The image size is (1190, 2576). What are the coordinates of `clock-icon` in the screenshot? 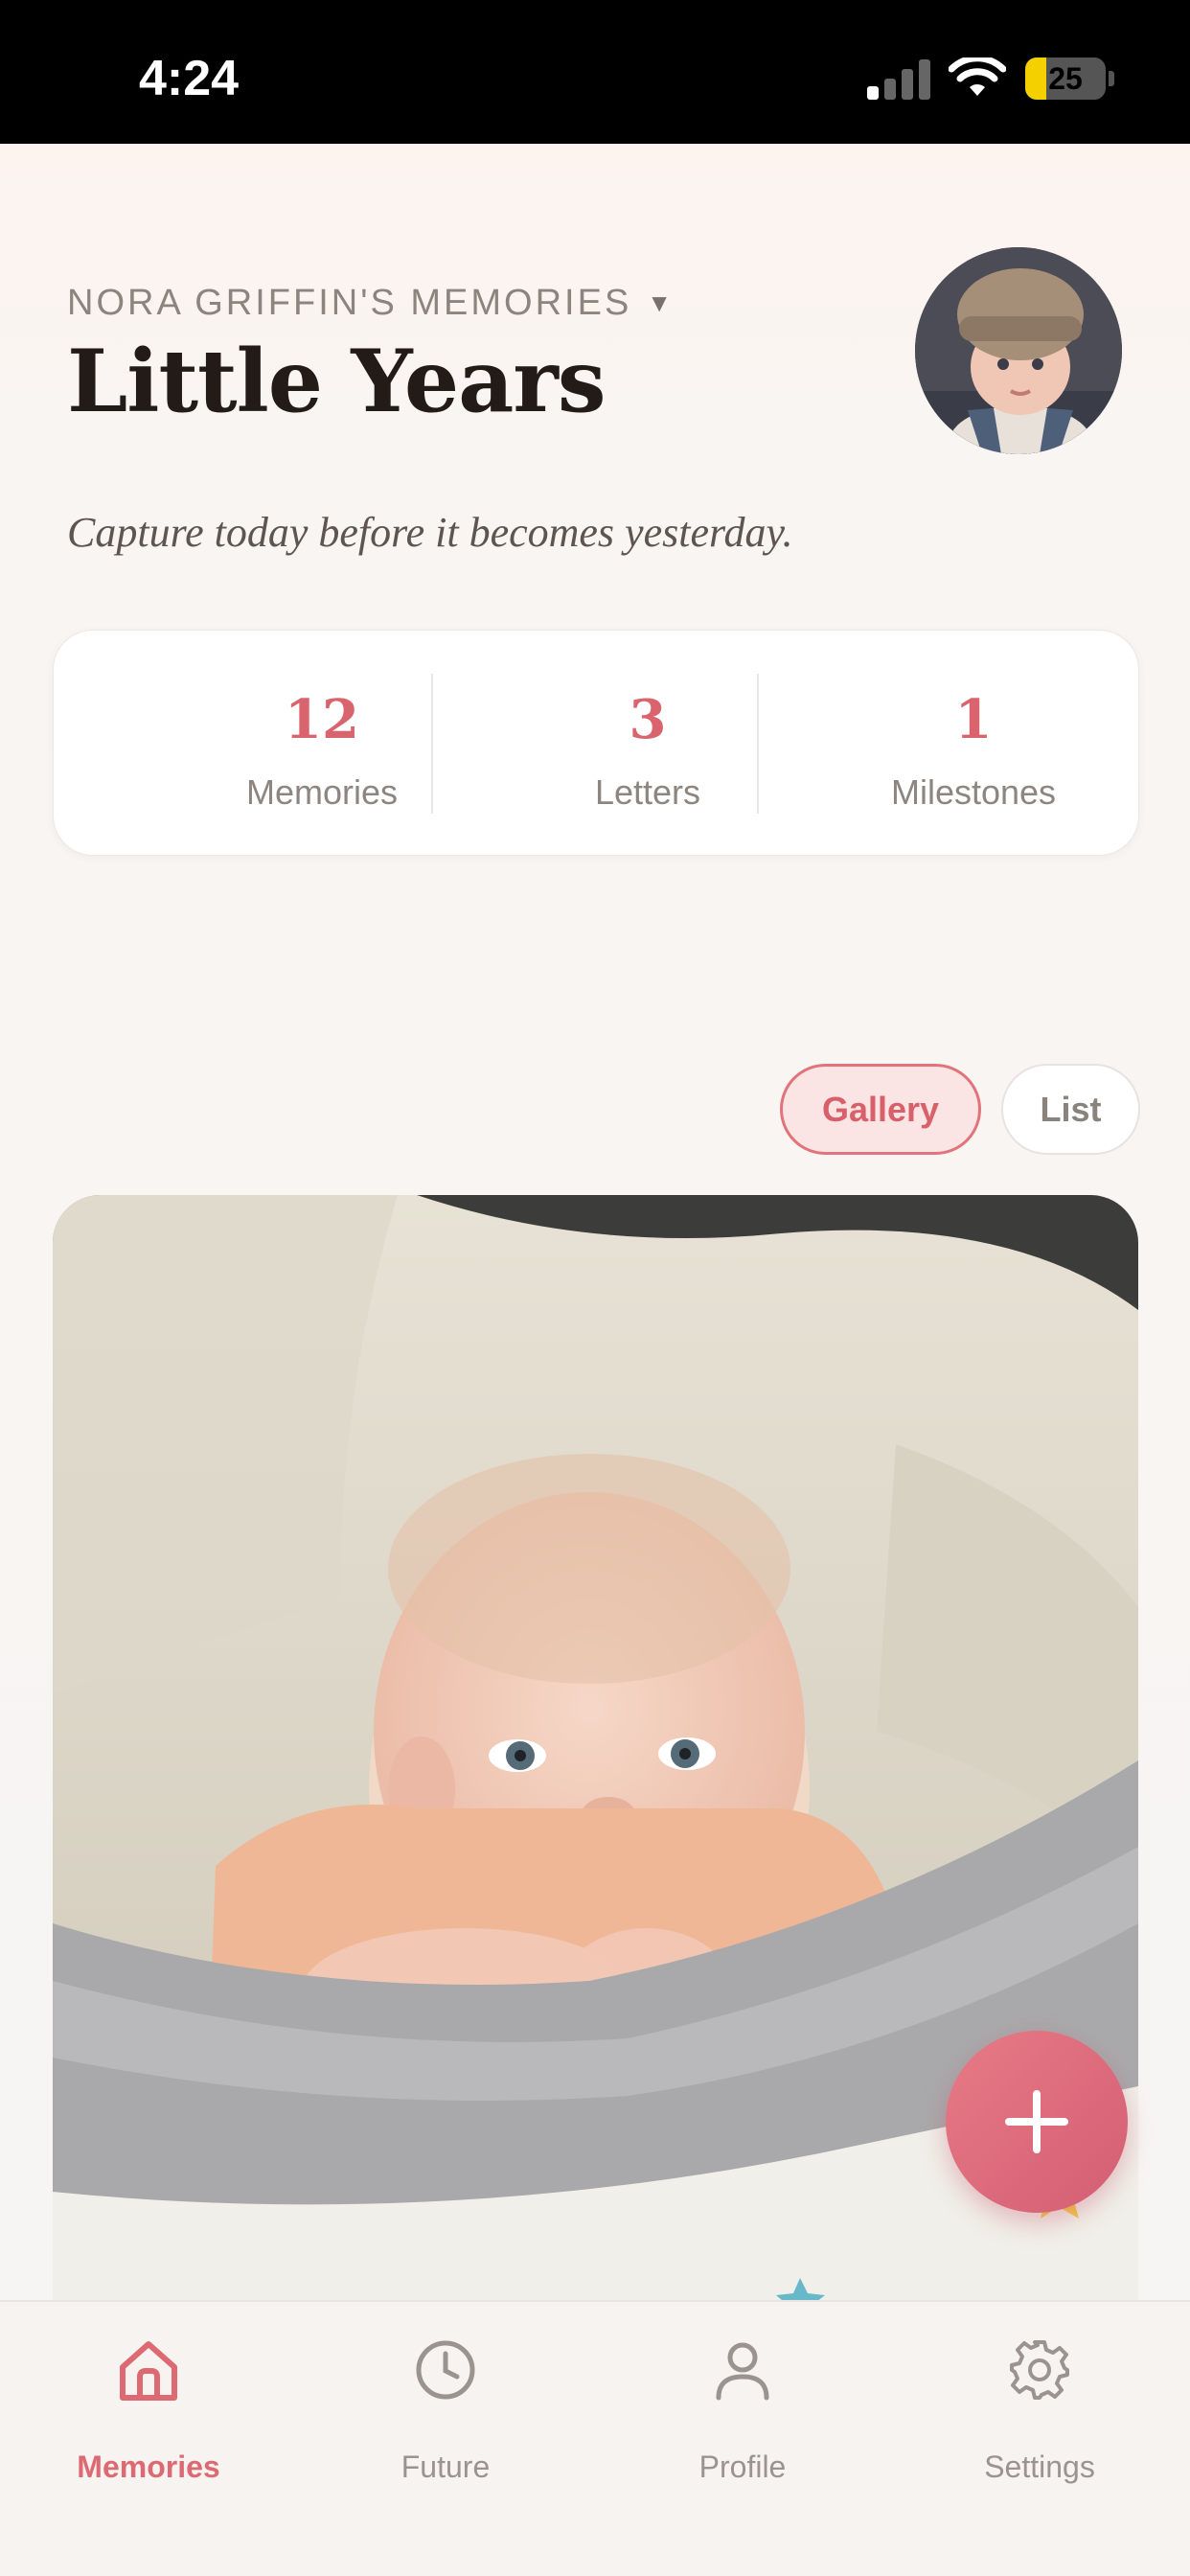 It's located at (445, 2370).